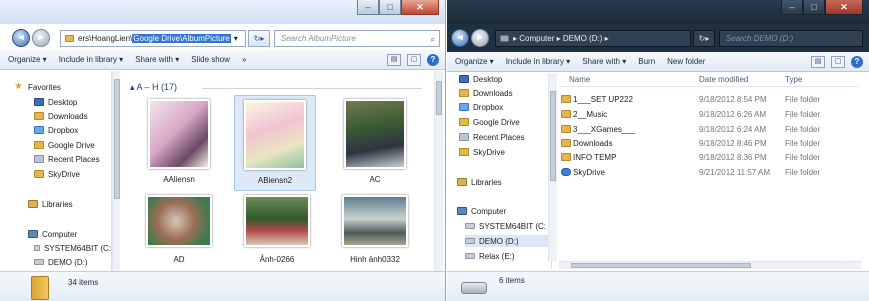  What do you see at coordinates (593, 38) in the screenshot?
I see `address-input: ▸ Computer ▸ DEMO (D:) ▸` at bounding box center [593, 38].